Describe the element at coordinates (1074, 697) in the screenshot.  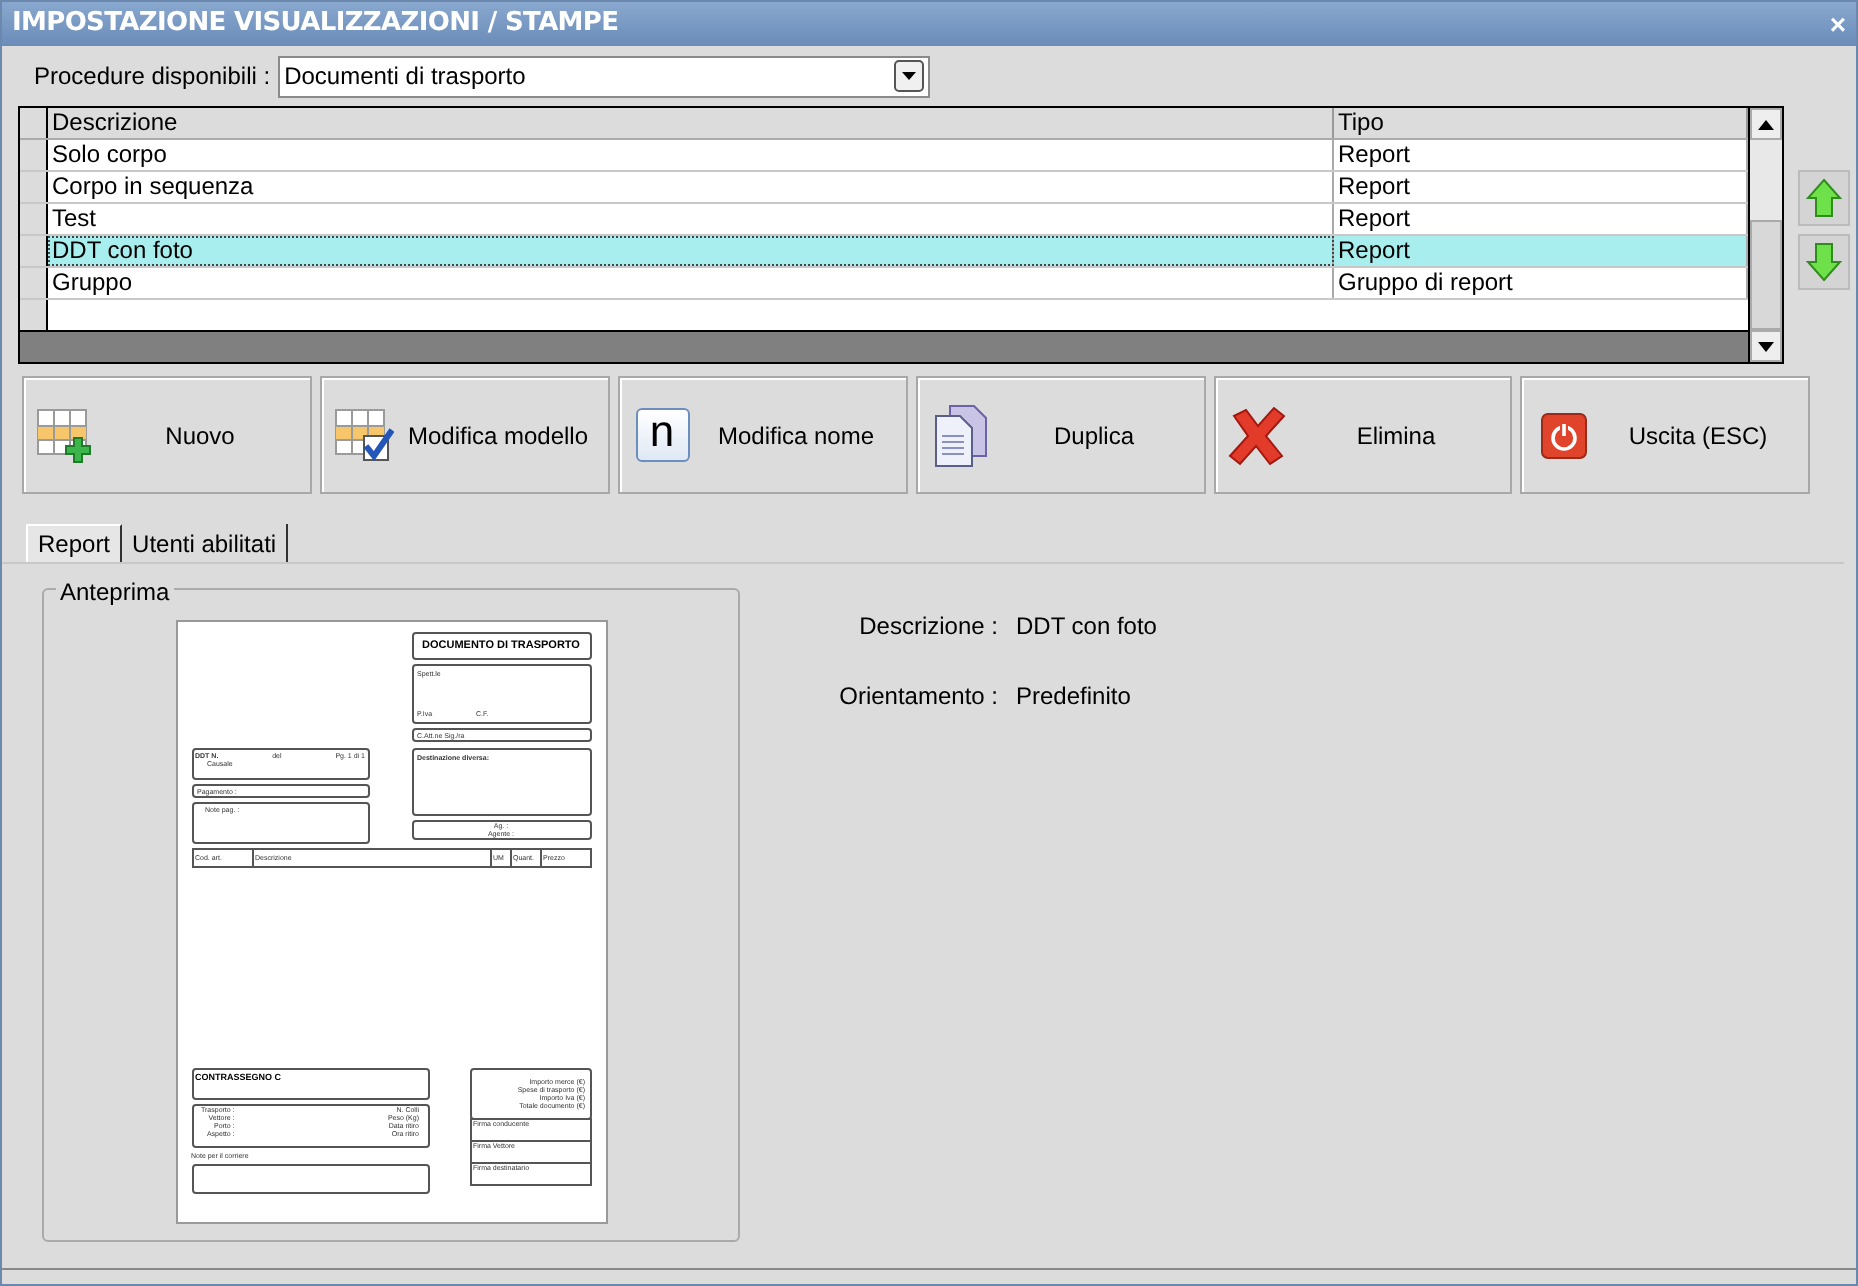
I see `field-value: Predefinito` at that location.